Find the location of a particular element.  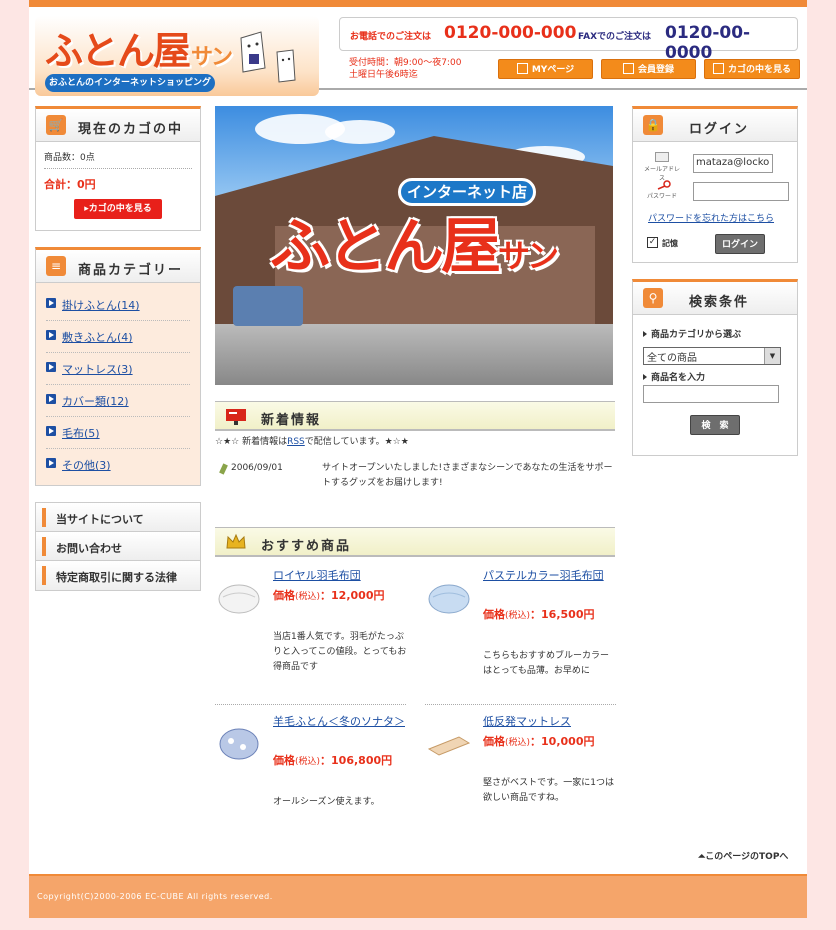

rss-notice: ☆★☆ 新着情報はRSSで配信しています。★☆★ is located at coordinates (312, 442).